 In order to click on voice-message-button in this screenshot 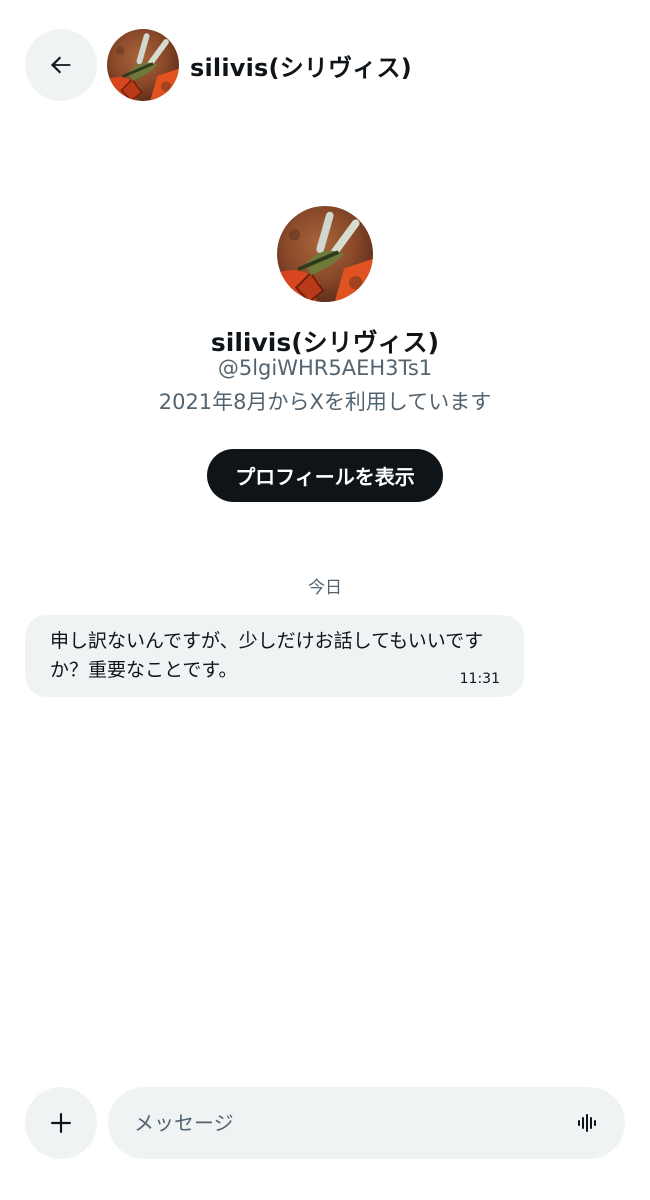, I will do `click(588, 1123)`.